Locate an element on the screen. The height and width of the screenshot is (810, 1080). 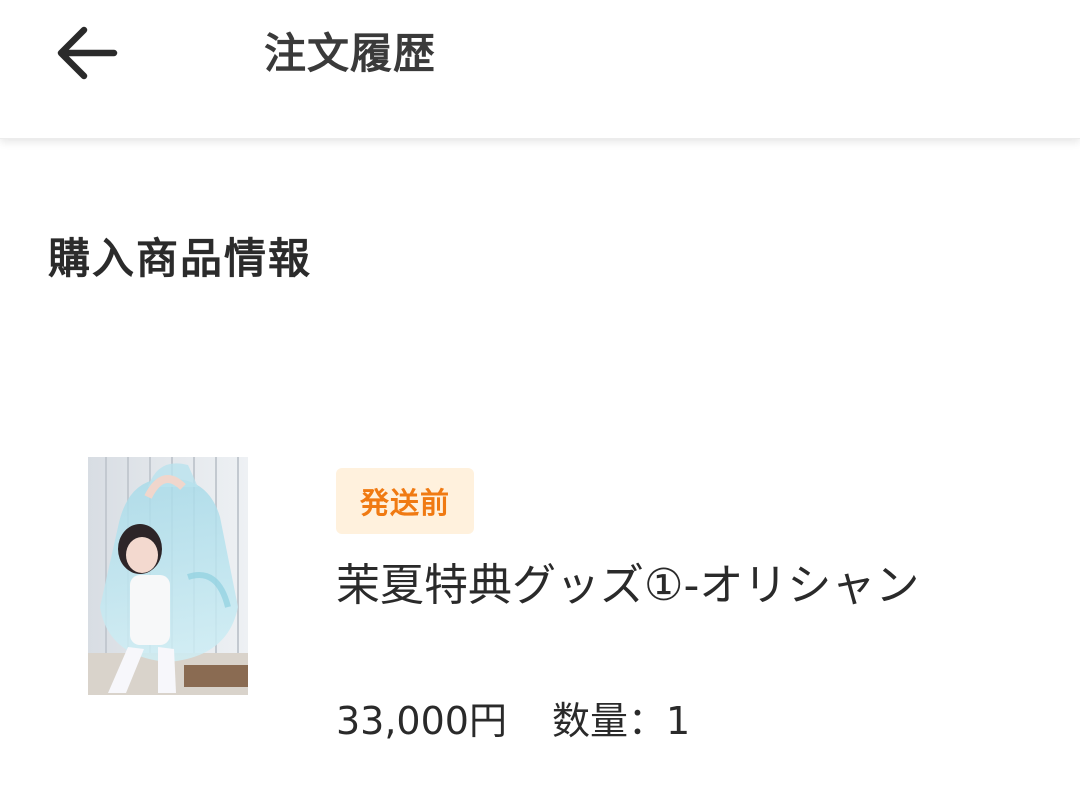
section-title: 購入商品情報 is located at coordinates (180, 258).